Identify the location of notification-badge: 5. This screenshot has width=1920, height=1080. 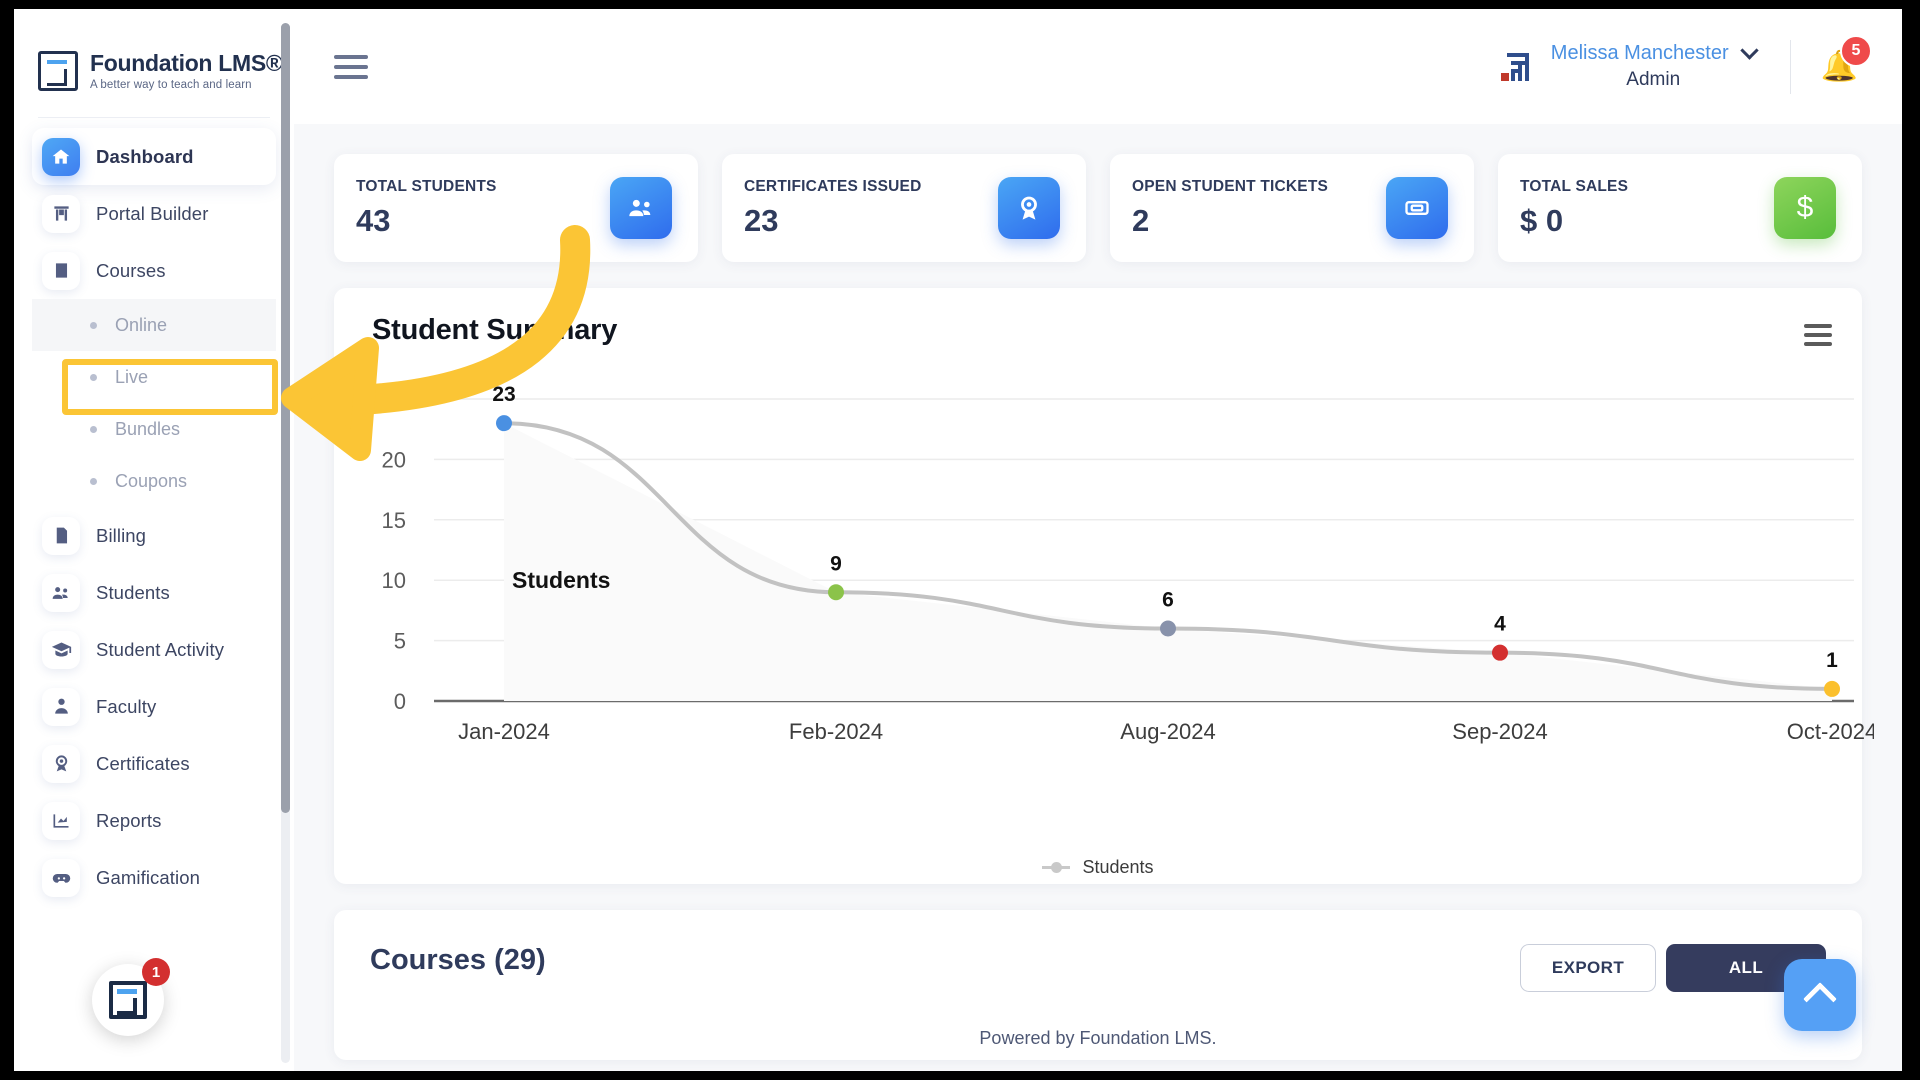
(1856, 50).